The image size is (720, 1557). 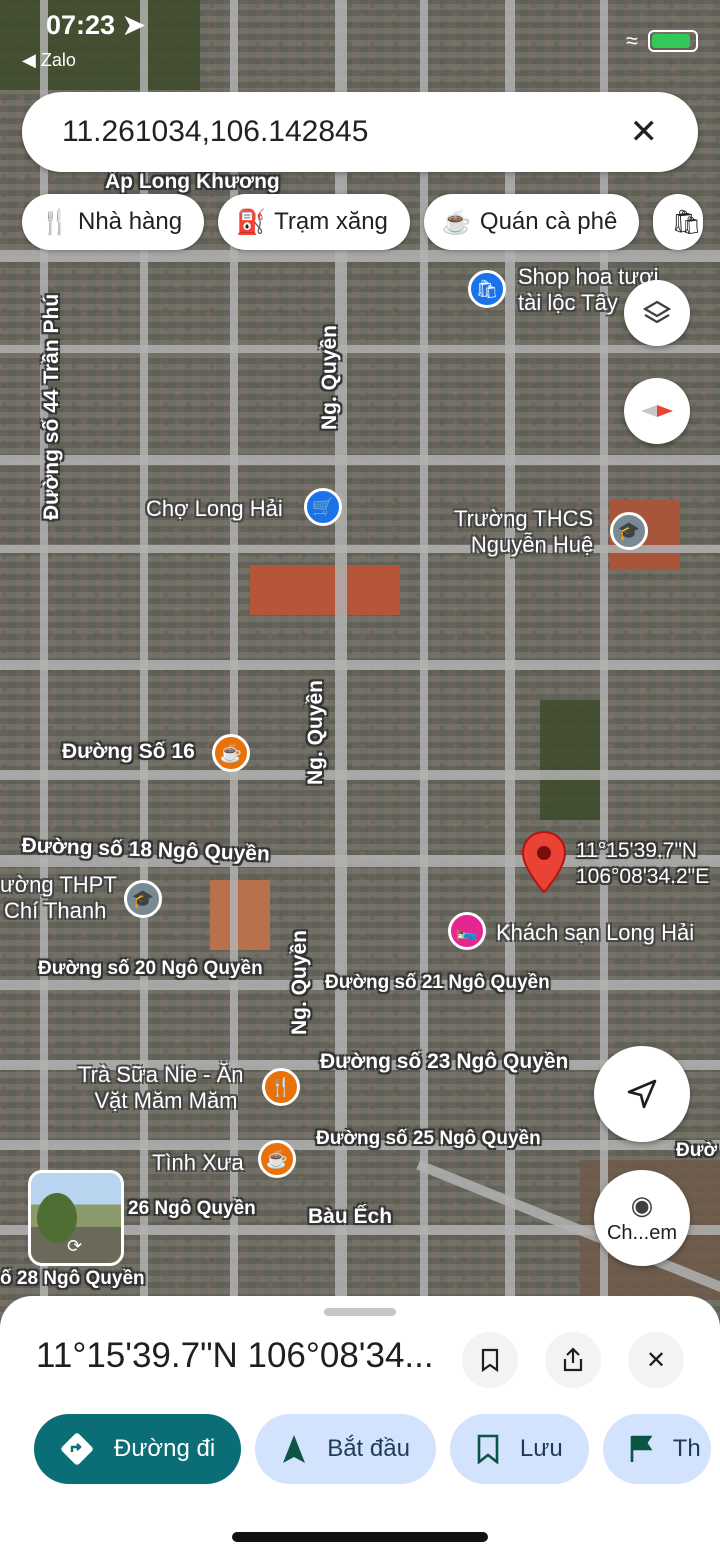 I want to click on label-button: Th, so click(x=656, y=1449).